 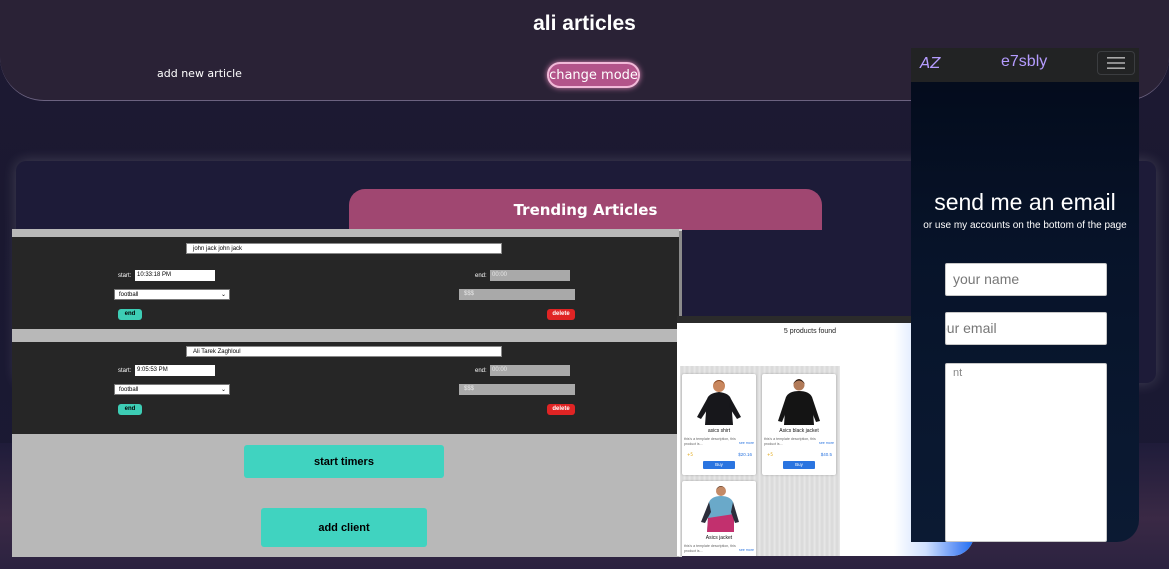 I want to click on add-client-button: add client, so click(x=344, y=527).